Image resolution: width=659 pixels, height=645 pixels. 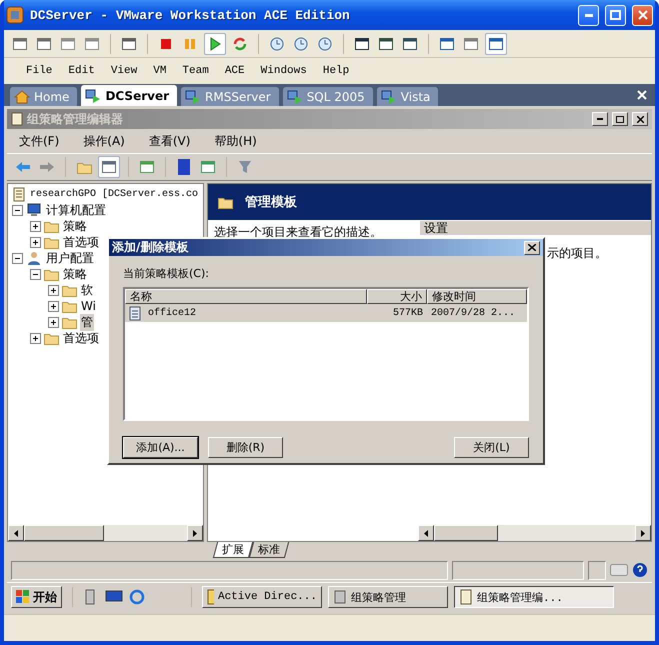 I want to click on tree-item: 计算机配置, so click(x=76, y=210).